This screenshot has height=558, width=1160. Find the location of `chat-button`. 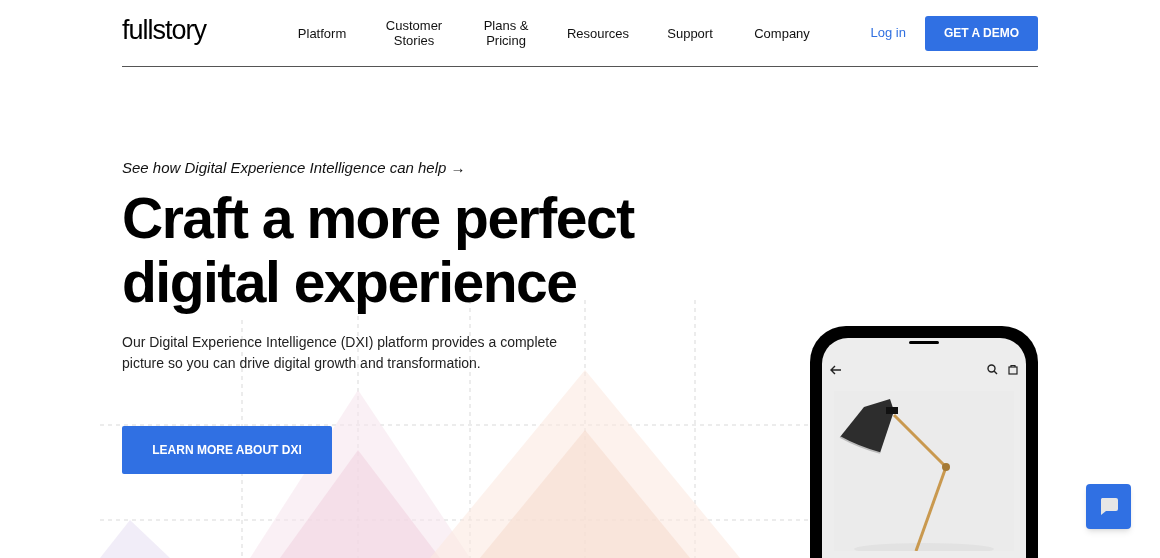

chat-button is located at coordinates (1108, 506).